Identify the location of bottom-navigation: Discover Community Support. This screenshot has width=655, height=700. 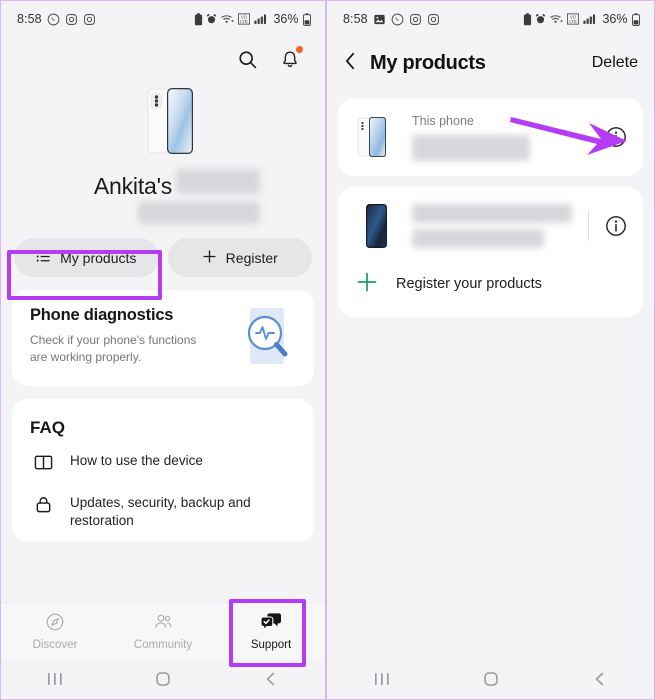
(163, 630).